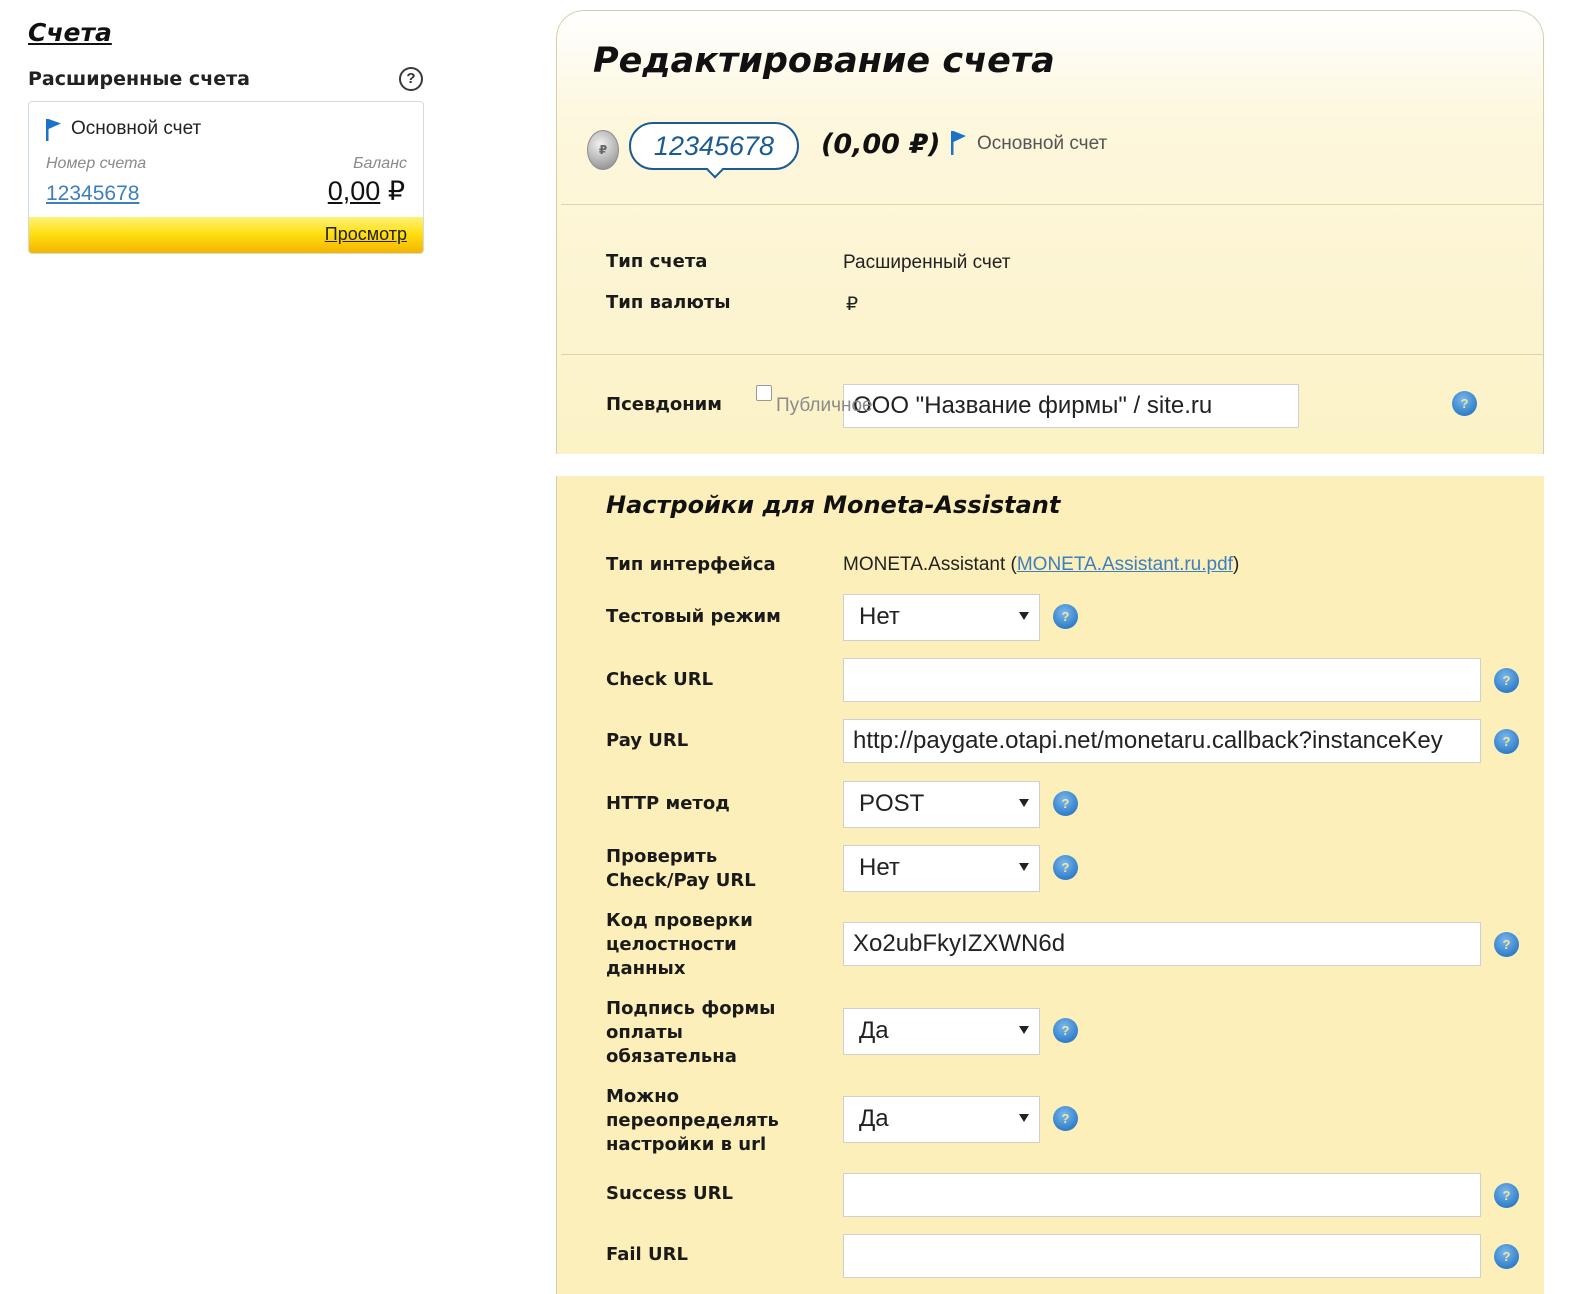 This screenshot has height=1294, width=1574. I want to click on interface-name: MONETA.Assistant (, so click(930, 564).